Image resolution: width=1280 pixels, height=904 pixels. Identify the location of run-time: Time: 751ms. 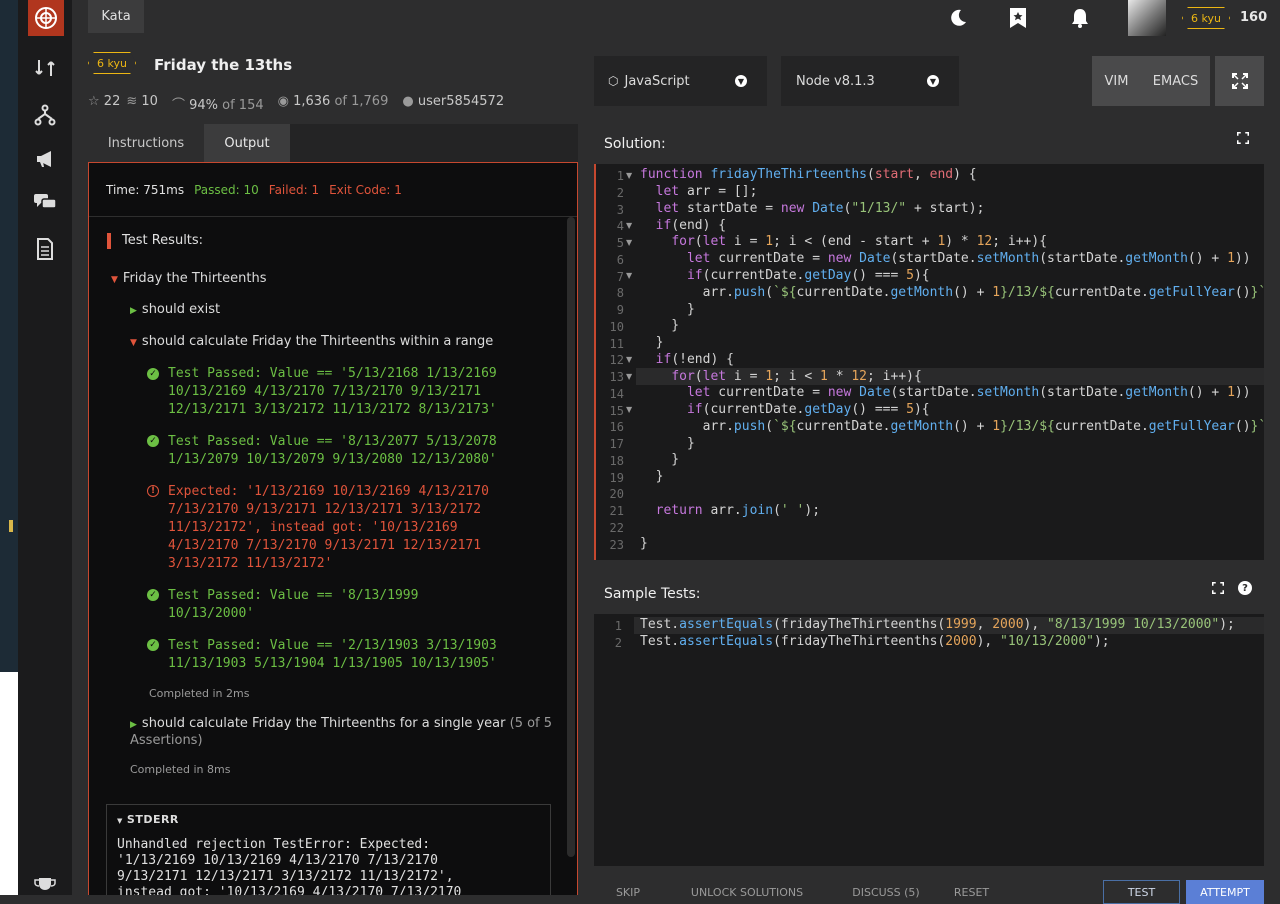
(145, 189).